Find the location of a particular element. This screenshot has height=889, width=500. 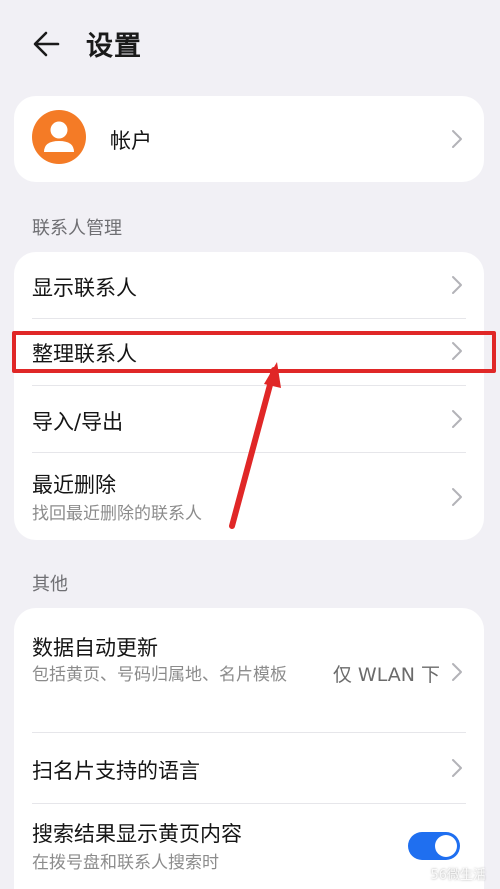

back-arrow-icon is located at coordinates (46, 44).